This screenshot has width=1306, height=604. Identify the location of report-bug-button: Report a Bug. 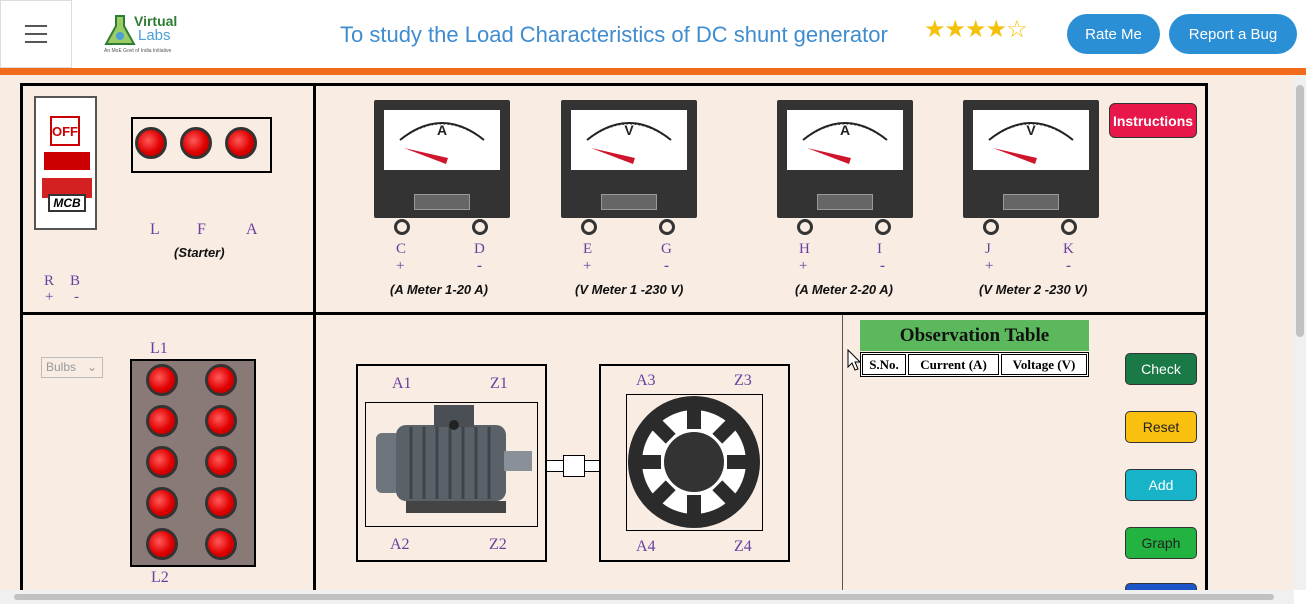
(1233, 34).